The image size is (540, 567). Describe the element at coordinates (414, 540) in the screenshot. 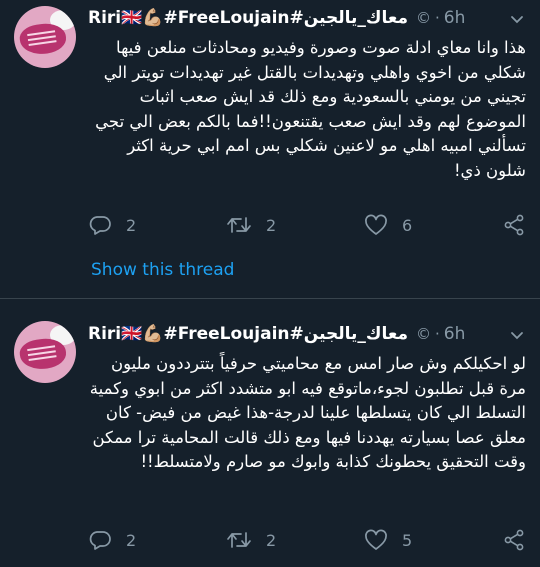

I see `like-button: 5` at that location.